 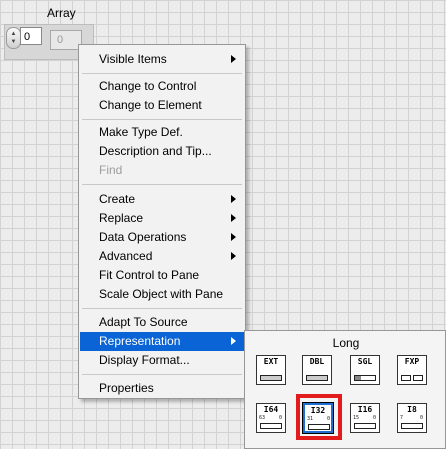 I want to click on menu-item-label: Change to Element, so click(x=150, y=105).